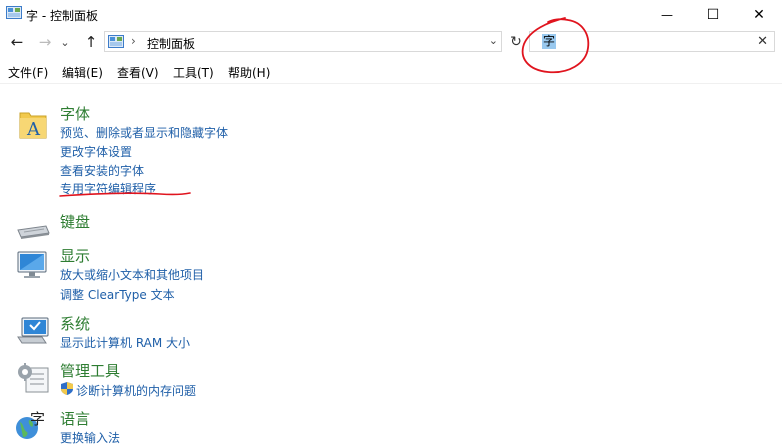 The width and height of the screenshot is (782, 446). What do you see at coordinates (37, 419) in the screenshot?
I see `svg-text: 字` at bounding box center [37, 419].